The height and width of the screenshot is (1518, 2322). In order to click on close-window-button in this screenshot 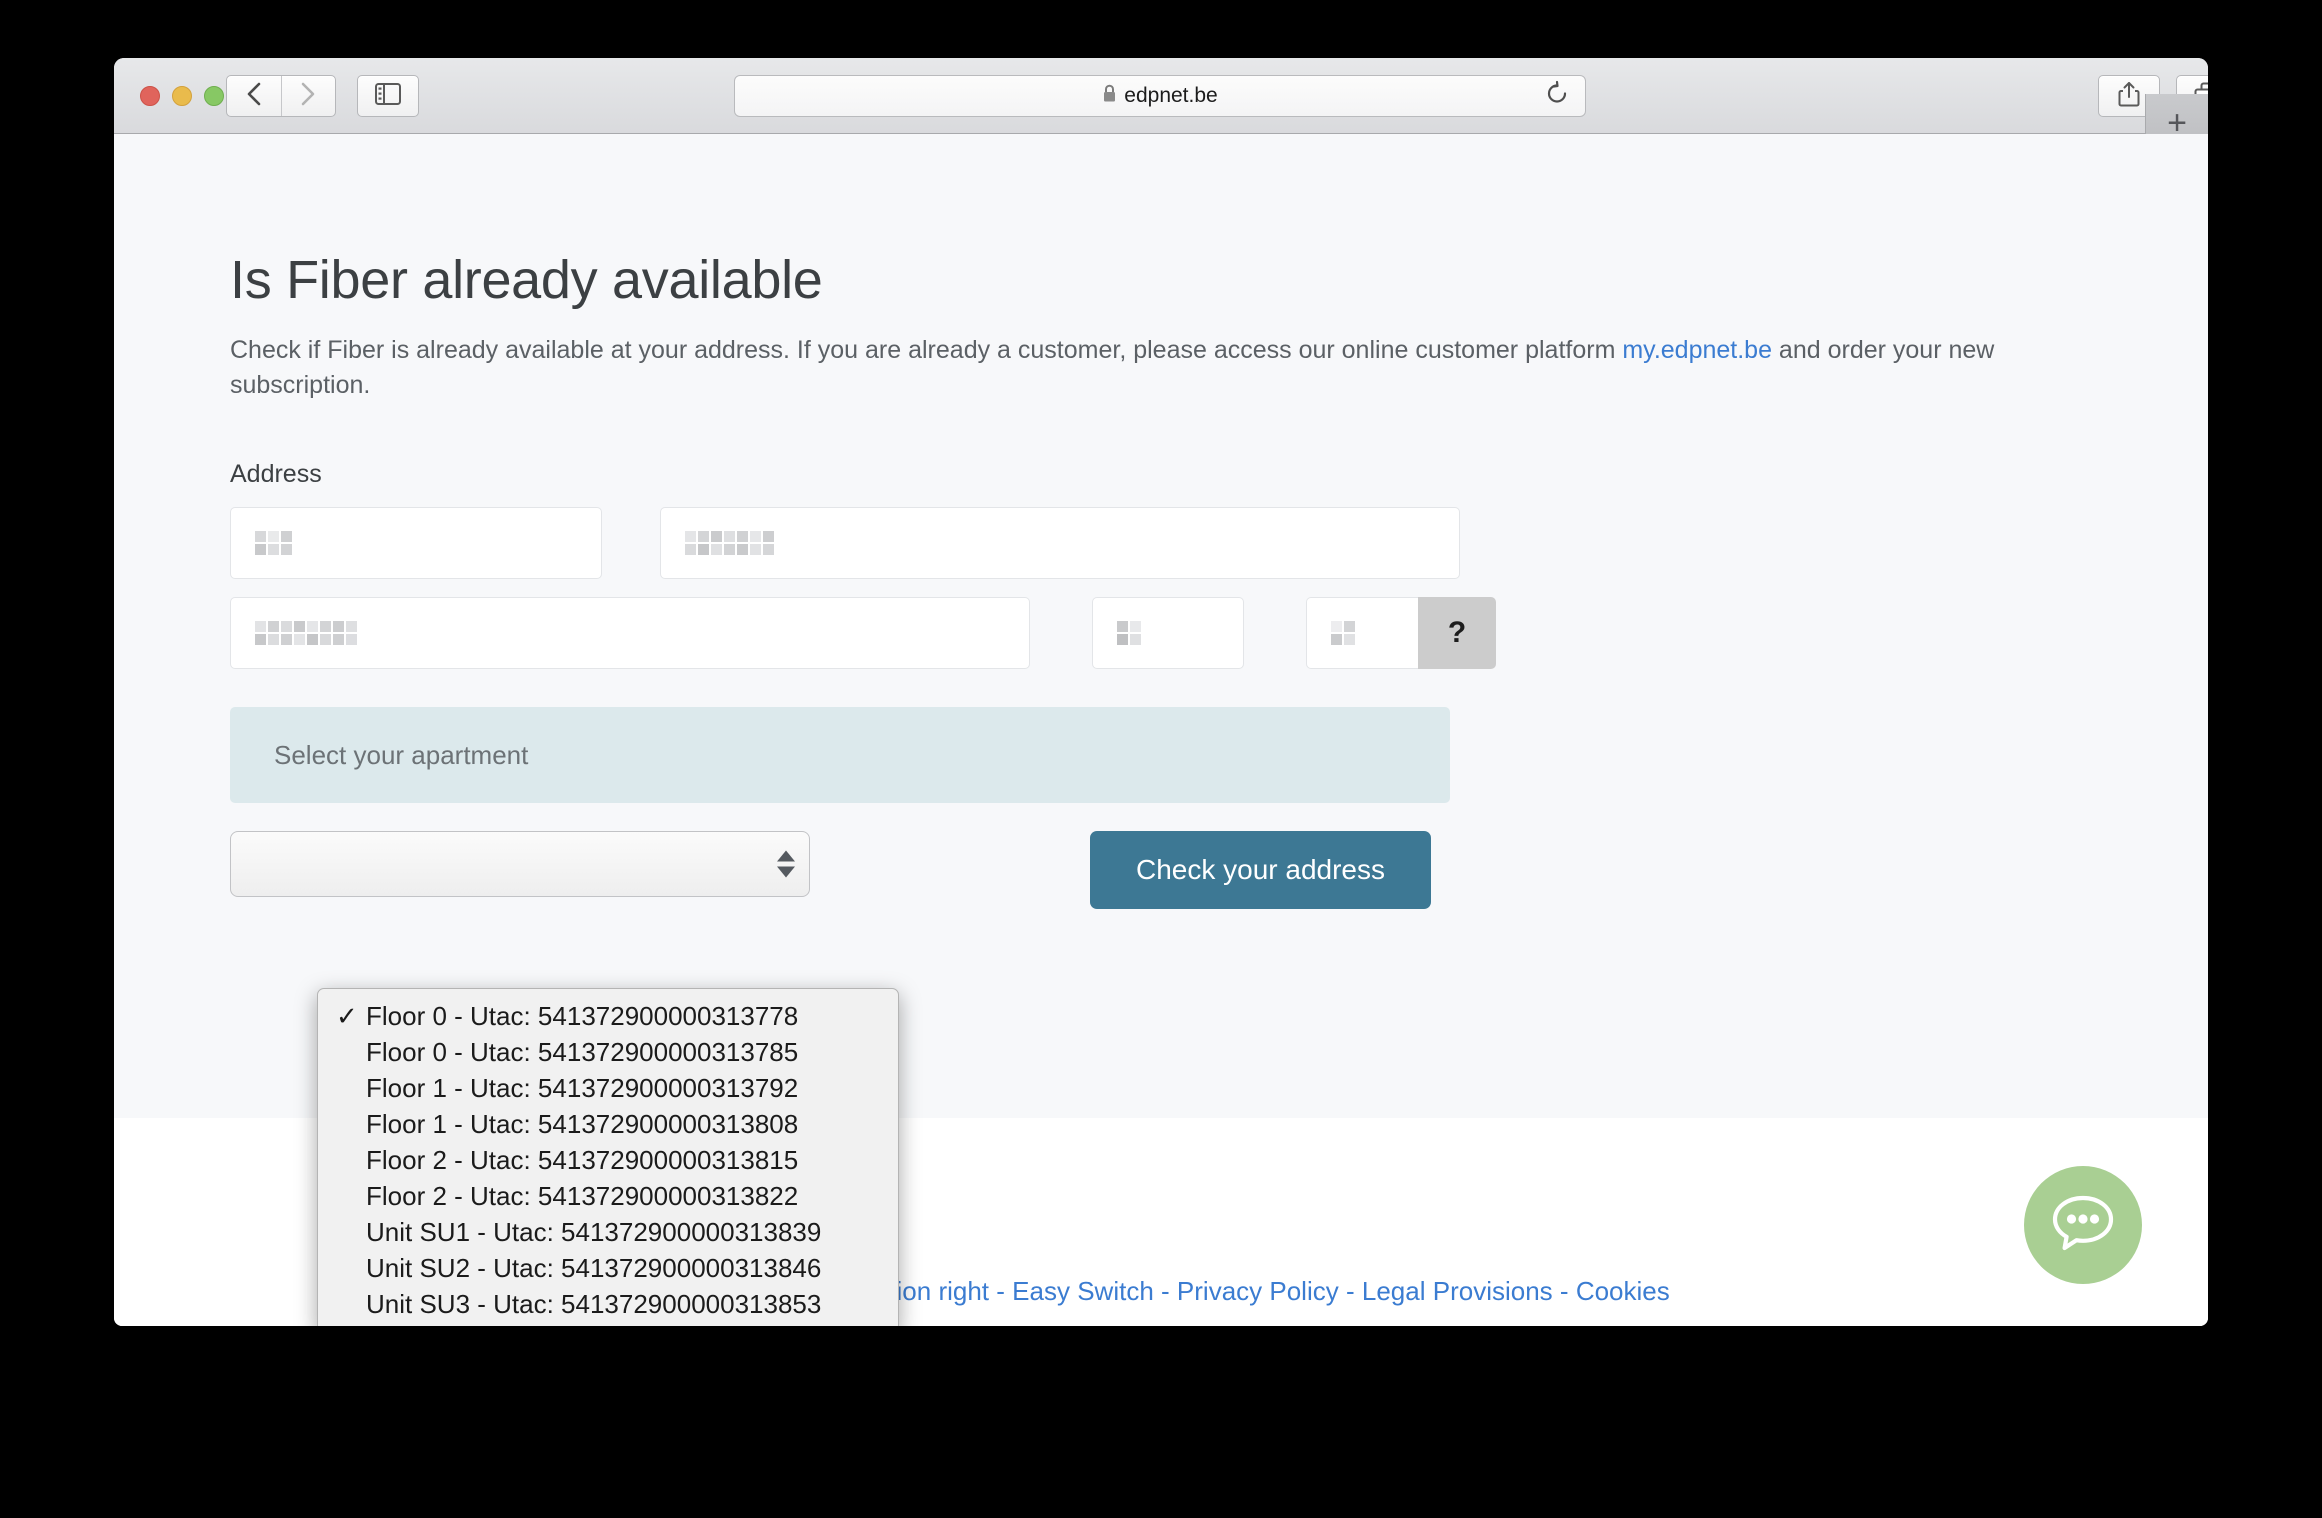, I will do `click(150, 96)`.